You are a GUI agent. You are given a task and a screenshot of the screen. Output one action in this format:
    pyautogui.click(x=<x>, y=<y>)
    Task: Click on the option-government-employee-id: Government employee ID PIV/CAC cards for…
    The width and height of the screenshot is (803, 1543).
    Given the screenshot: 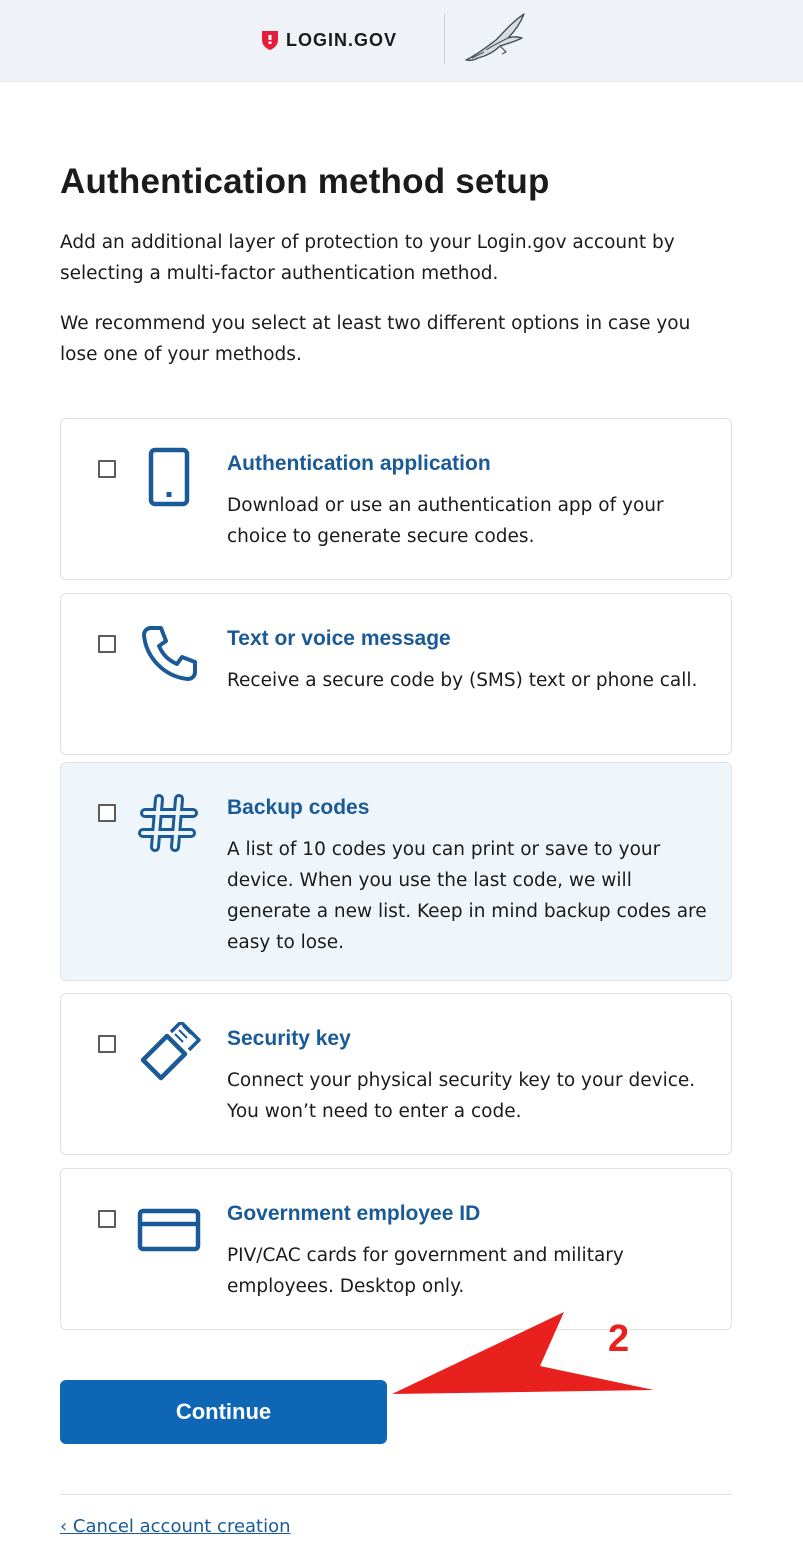 What is the action you would take?
    pyautogui.click(x=396, y=1249)
    